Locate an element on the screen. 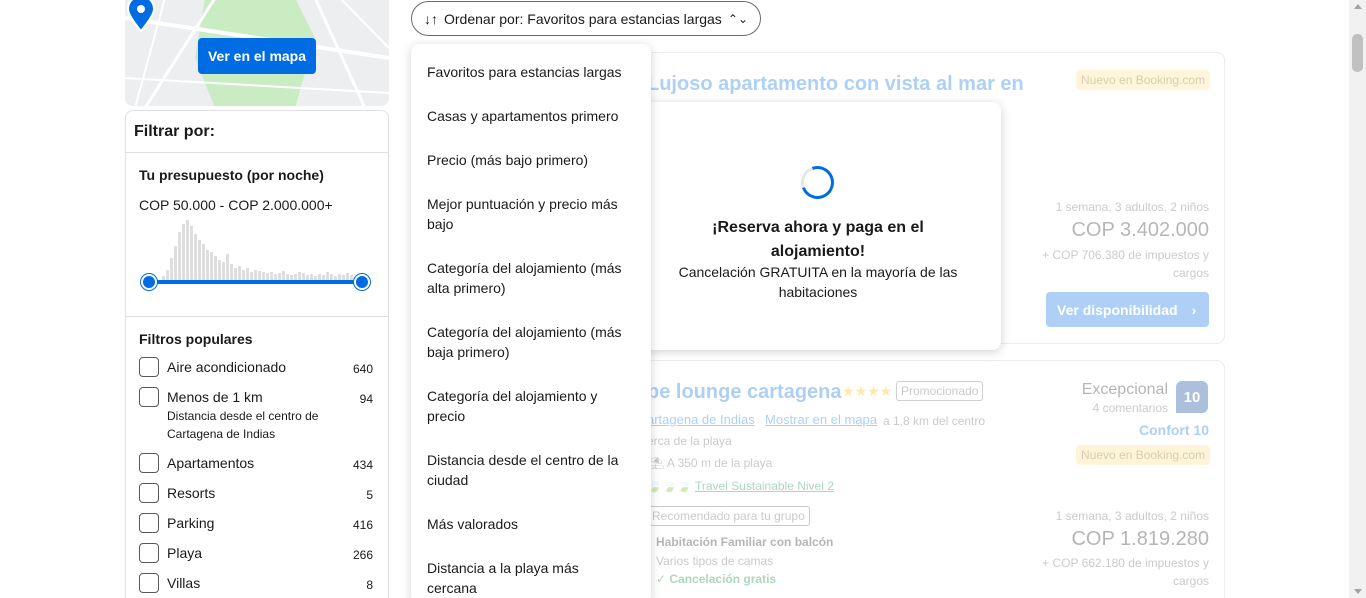  filter-count: 266 is located at coordinates (362, 555).